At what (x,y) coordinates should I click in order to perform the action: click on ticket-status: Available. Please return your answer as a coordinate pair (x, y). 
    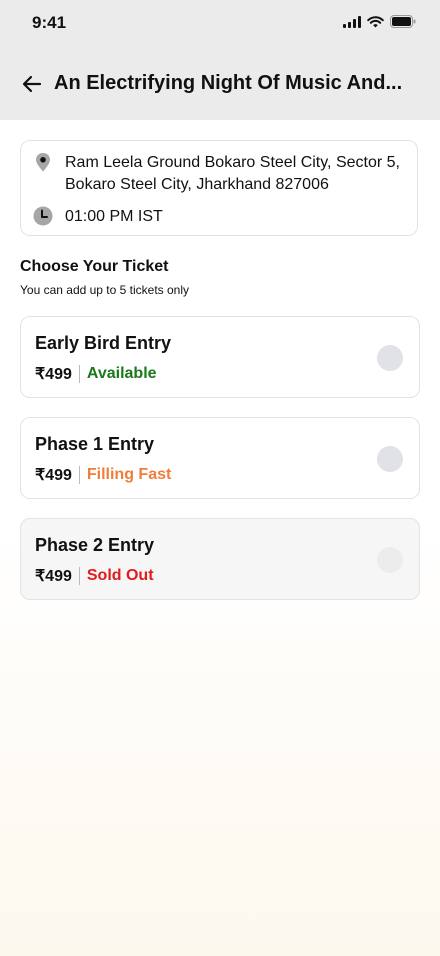
    Looking at the image, I should click on (121, 373).